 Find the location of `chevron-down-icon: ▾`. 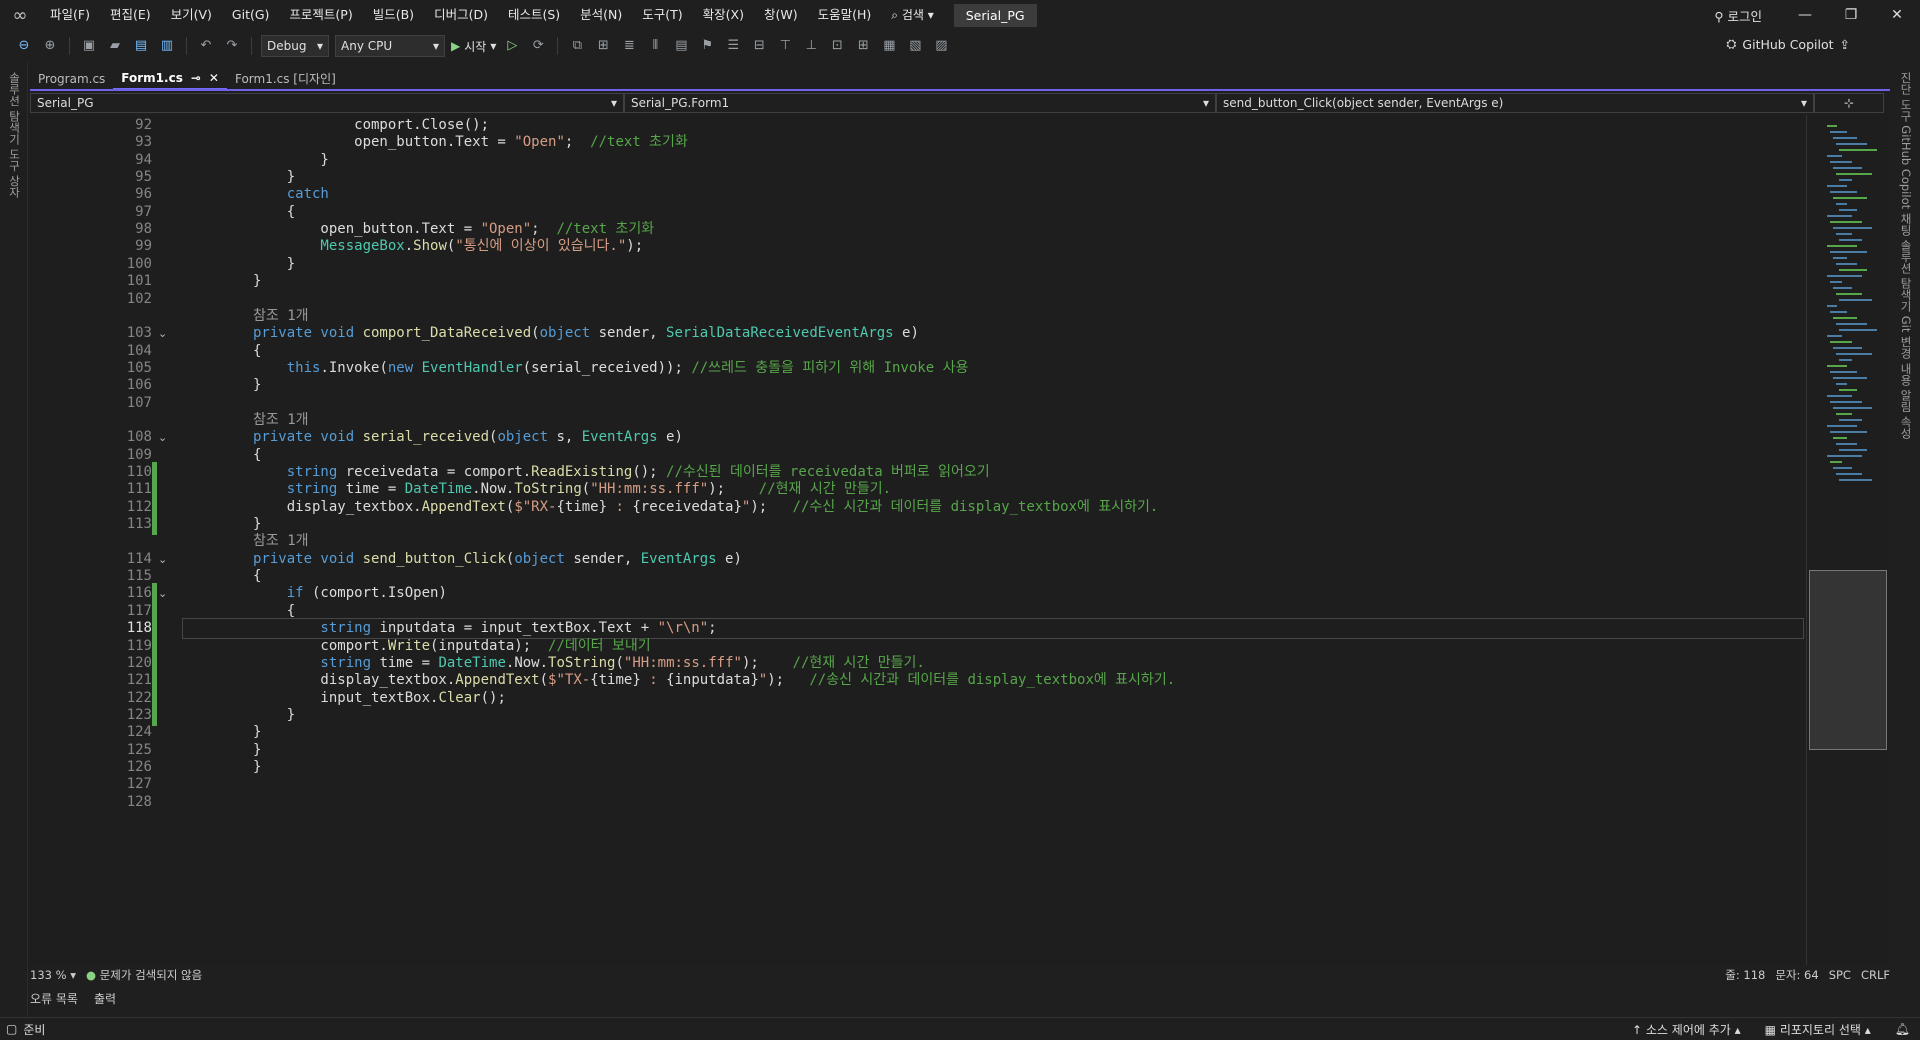

chevron-down-icon: ▾ is located at coordinates (613, 103).